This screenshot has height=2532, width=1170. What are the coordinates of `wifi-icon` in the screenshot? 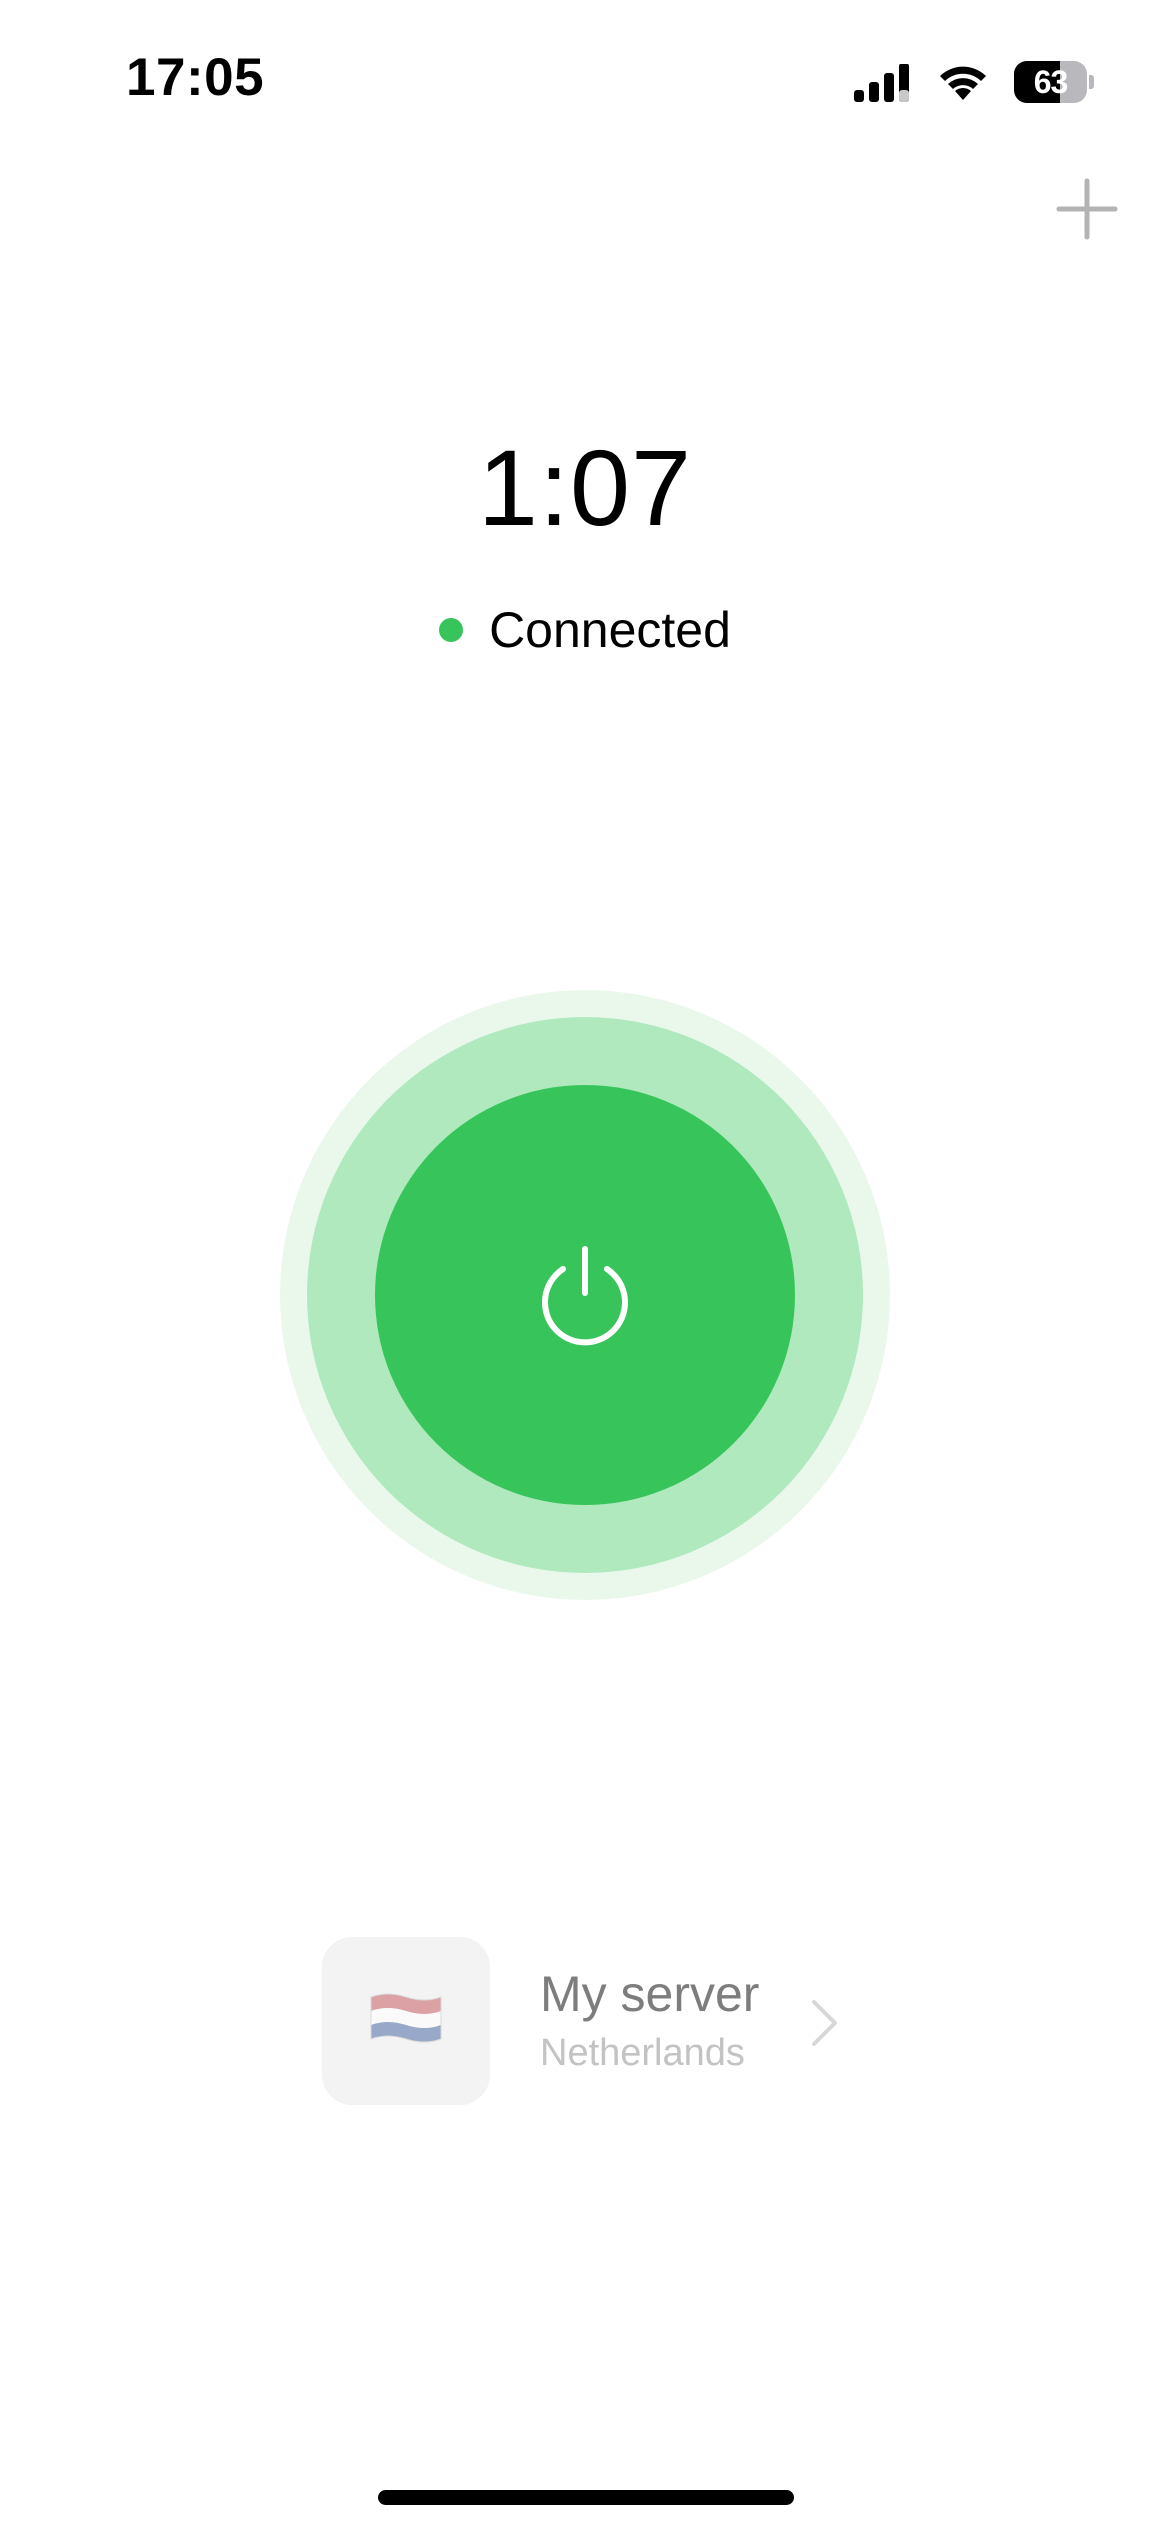 It's located at (963, 82).